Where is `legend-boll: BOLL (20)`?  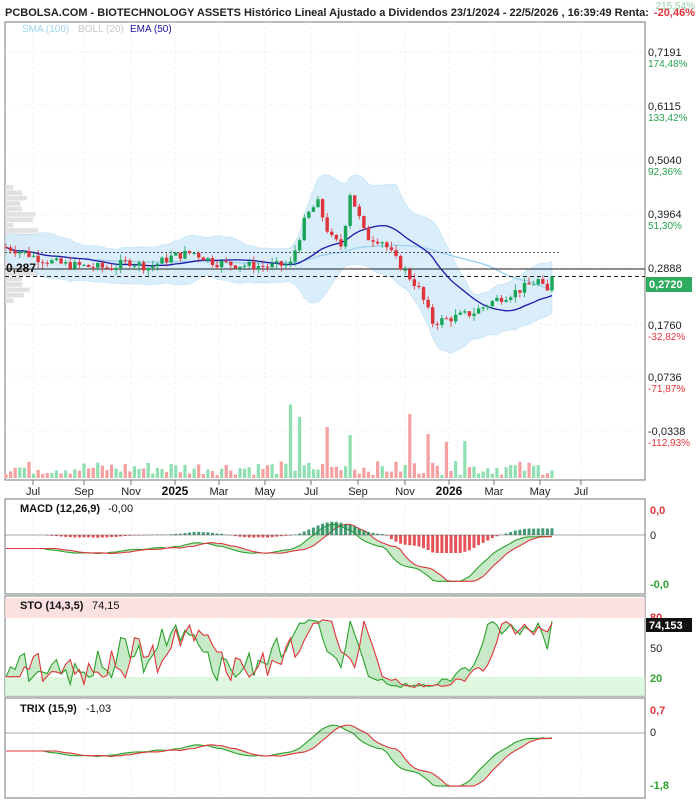 legend-boll: BOLL (20) is located at coordinates (101, 29).